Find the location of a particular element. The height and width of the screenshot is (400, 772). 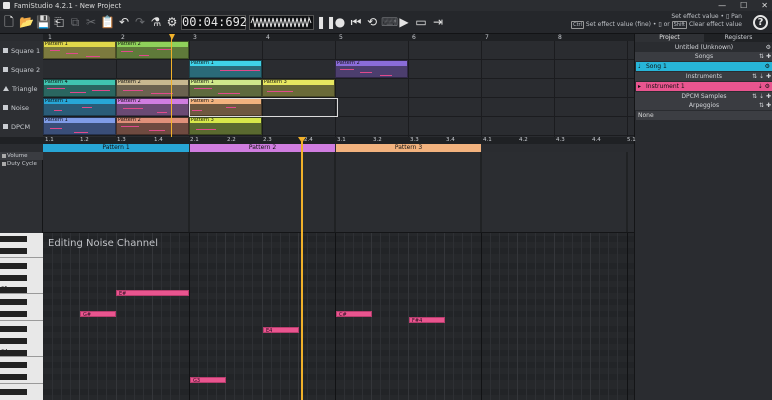

sequencer-playhead-marker is located at coordinates (172, 37).